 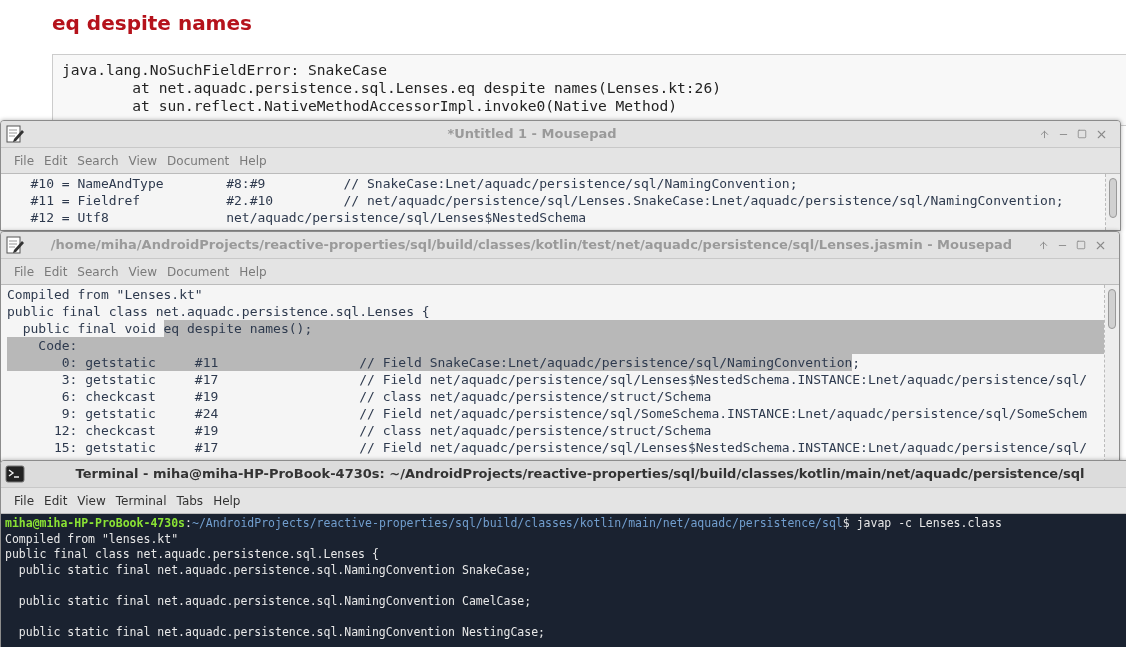 I want to click on selected-text: 0: getstatic #11 // Field SnakeCase:Lnet/aquadc/persistence/sql/NamingConvention, so click(x=430, y=362).